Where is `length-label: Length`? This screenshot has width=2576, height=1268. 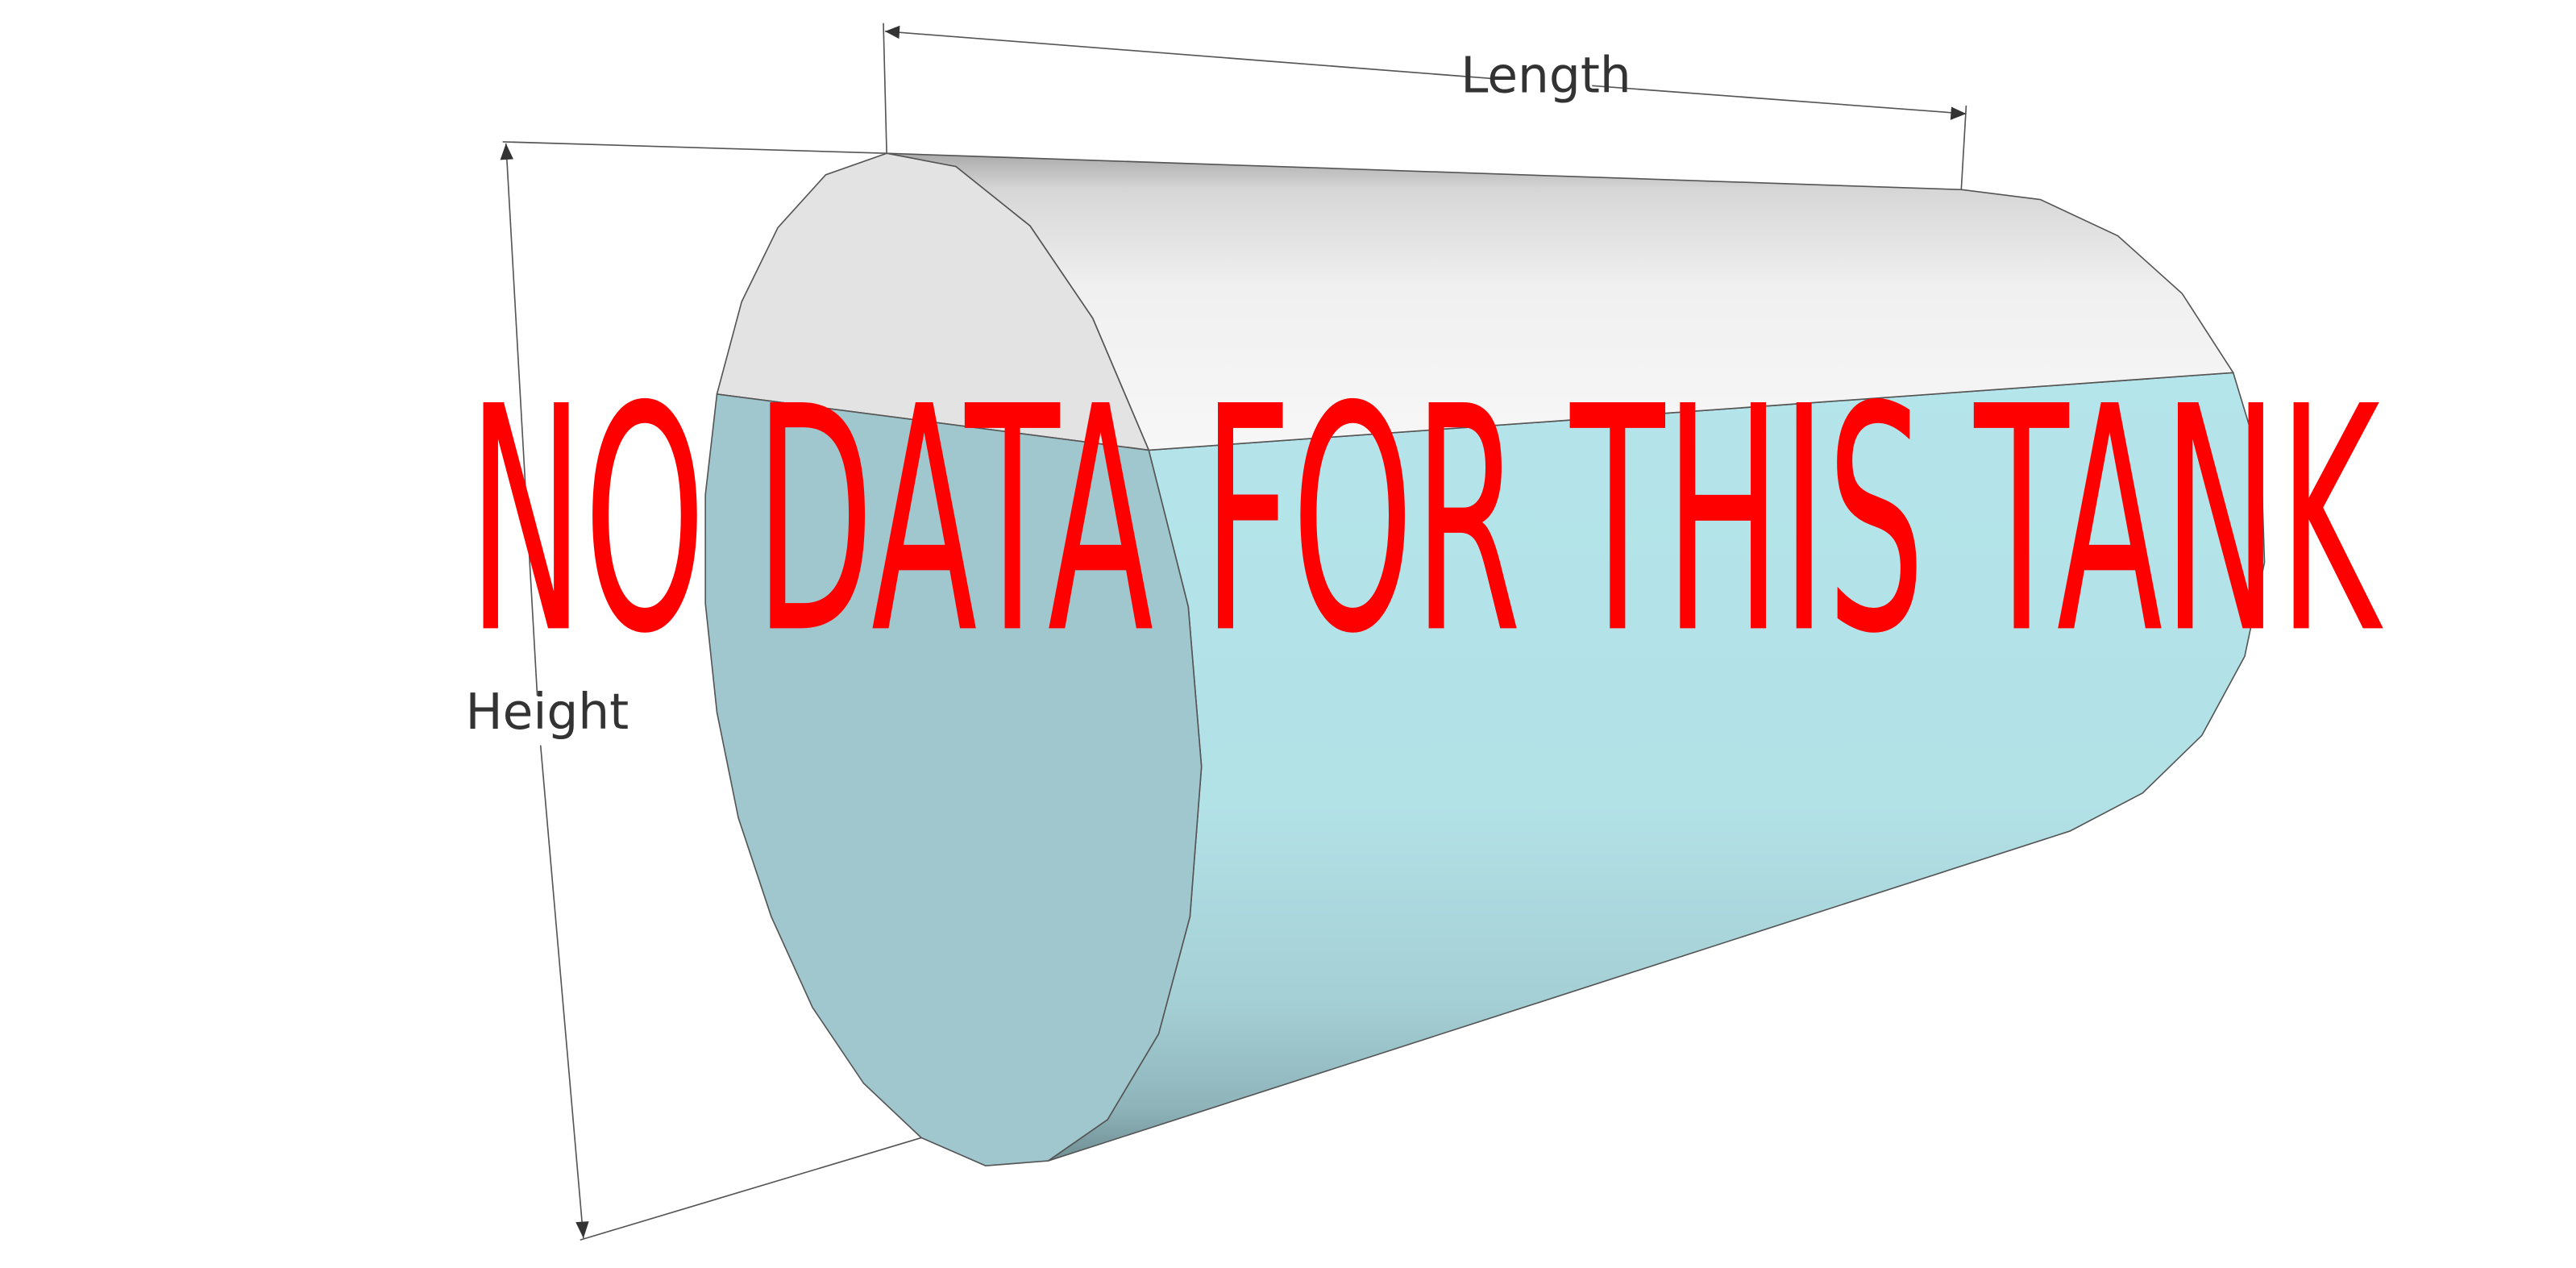 length-label: Length is located at coordinates (1545, 77).